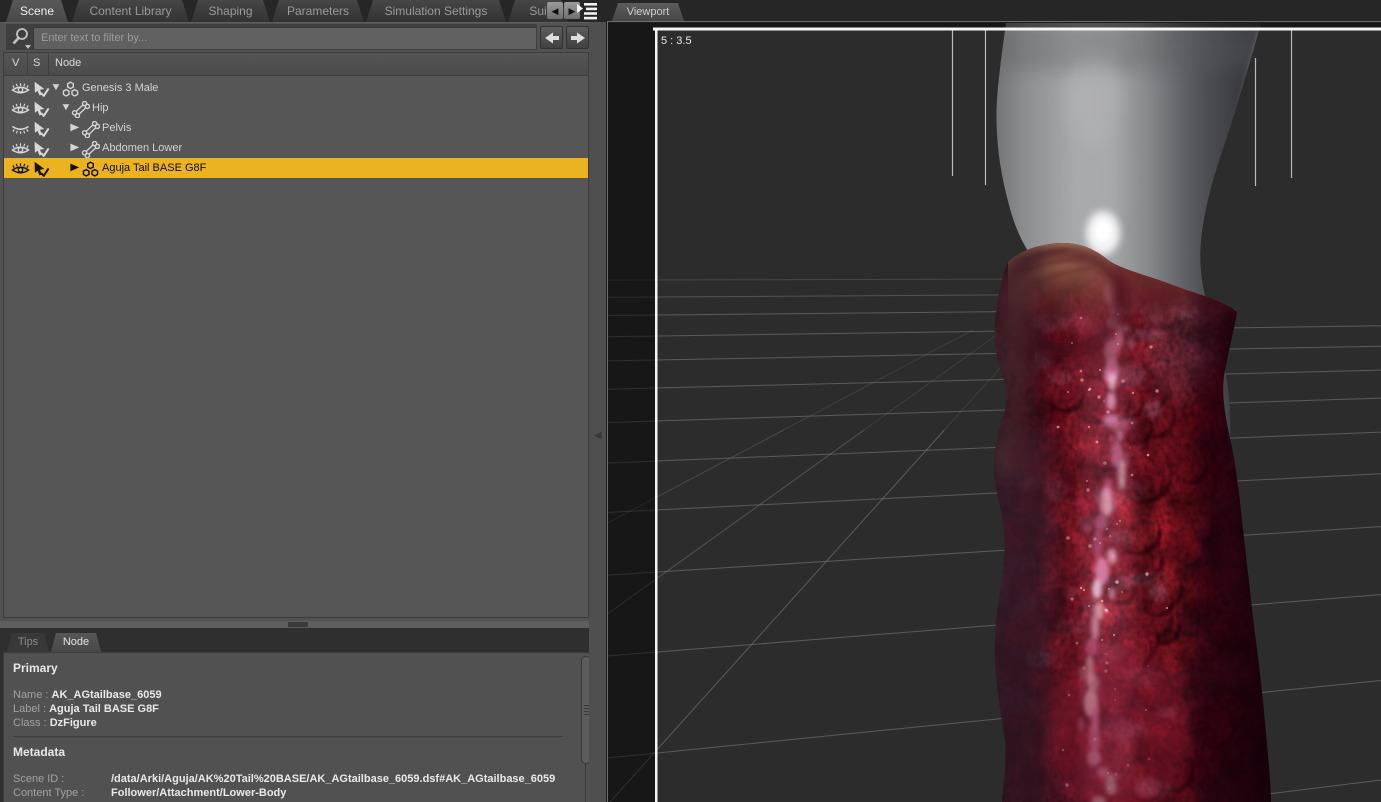 This screenshot has height=802, width=1381. Describe the element at coordinates (676, 41) in the screenshot. I see `svg-text: 5 : 3.5` at that location.